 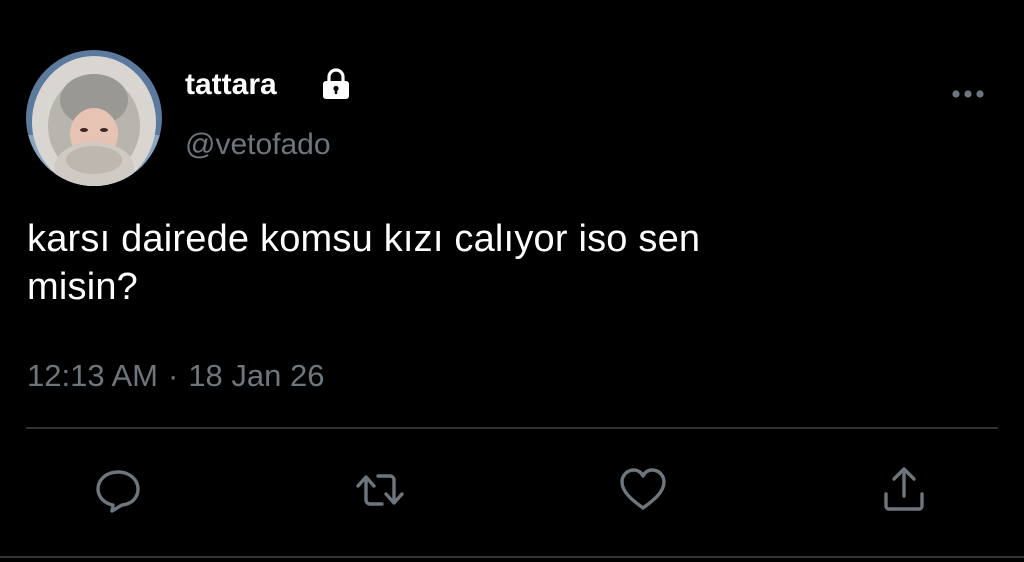 I want to click on tweet-text-line-2: misin?, so click(x=83, y=287).